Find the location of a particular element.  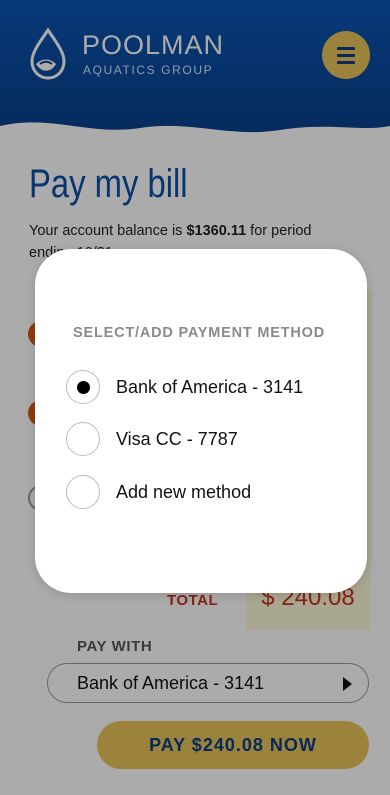

radio-selected-dot is located at coordinates (83, 387).